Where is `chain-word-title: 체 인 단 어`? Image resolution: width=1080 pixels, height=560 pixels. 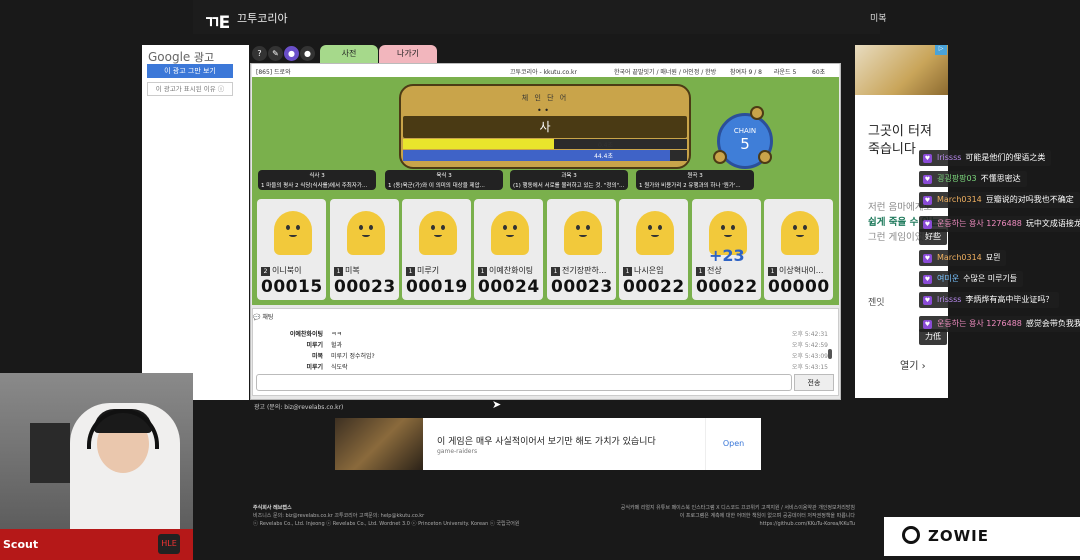
chain-word-title: 체 인 단 어 is located at coordinates (545, 98).